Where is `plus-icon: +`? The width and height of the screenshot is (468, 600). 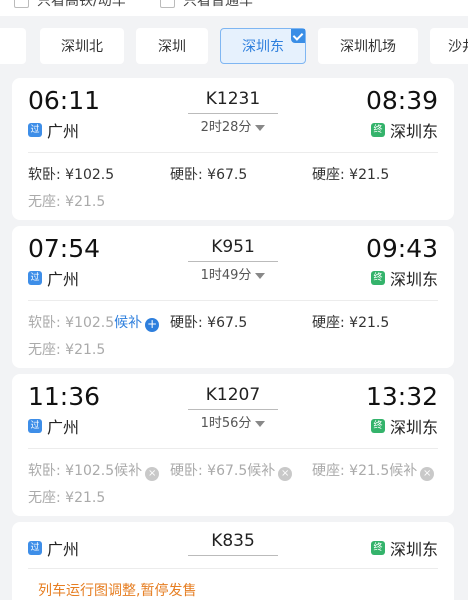
plus-icon: + is located at coordinates (152, 325).